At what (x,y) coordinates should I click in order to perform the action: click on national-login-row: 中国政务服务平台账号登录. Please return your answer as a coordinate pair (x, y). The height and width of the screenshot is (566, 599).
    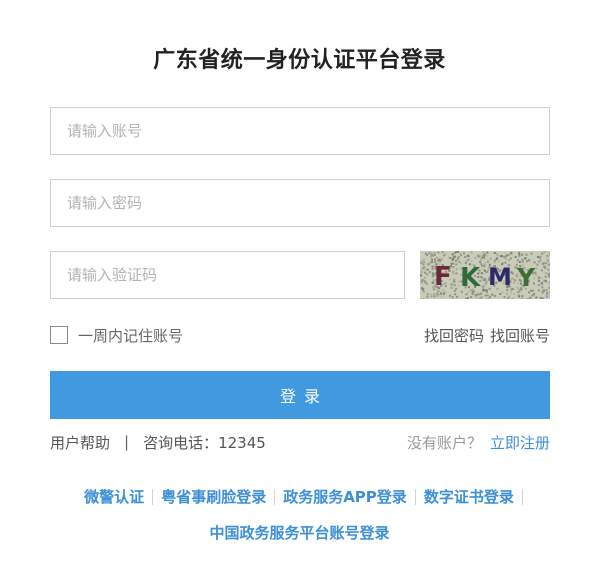
    Looking at the image, I should click on (299, 532).